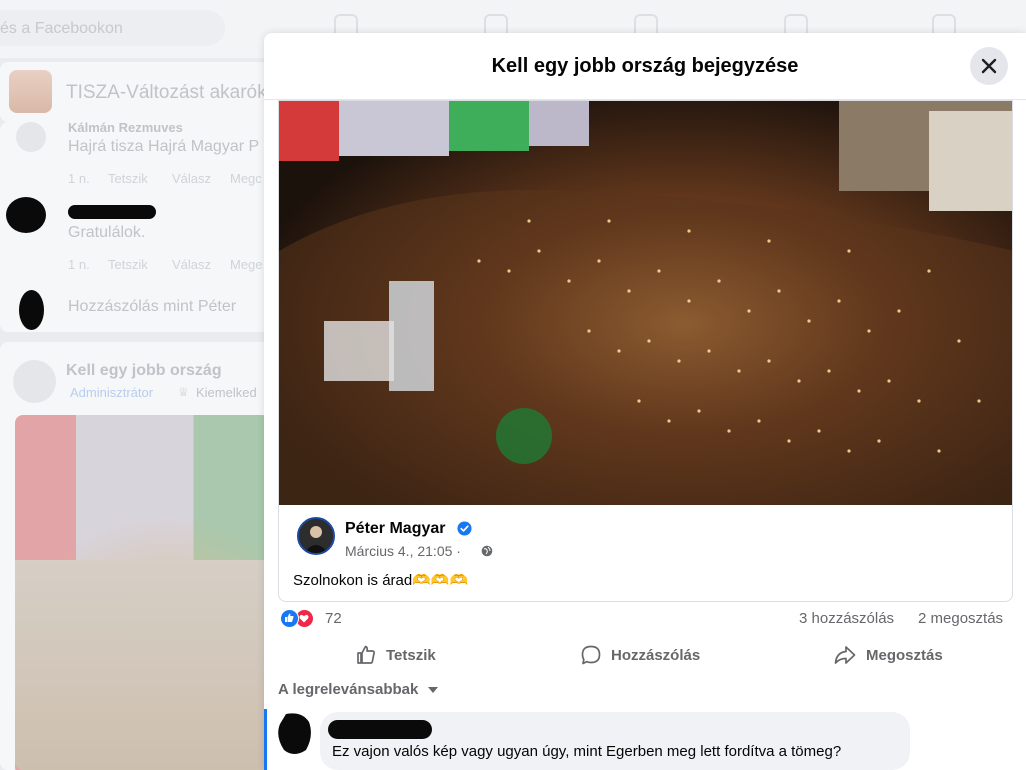 The image size is (1026, 770). Describe the element at coordinates (164, 146) in the screenshot. I see `comment-text: Hajrá tisza Hajrá Magyar P` at that location.